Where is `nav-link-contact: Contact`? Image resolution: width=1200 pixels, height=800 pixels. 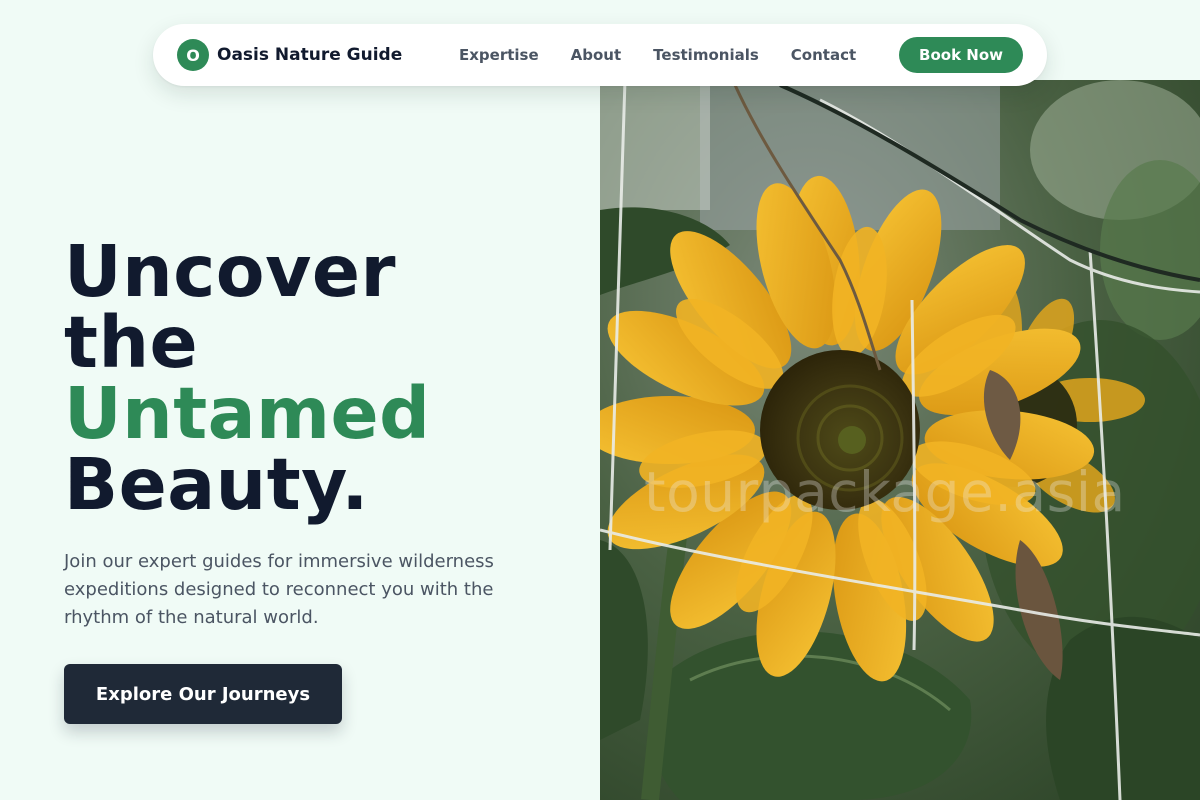 nav-link-contact: Contact is located at coordinates (823, 55).